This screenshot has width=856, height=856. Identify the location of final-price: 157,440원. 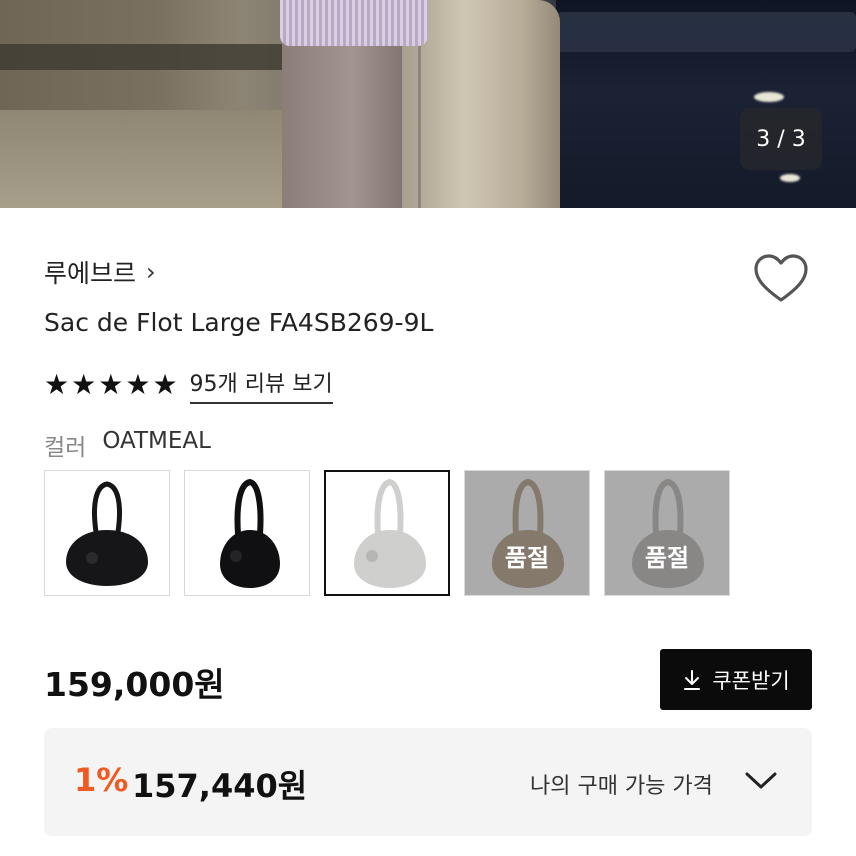
(220, 786).